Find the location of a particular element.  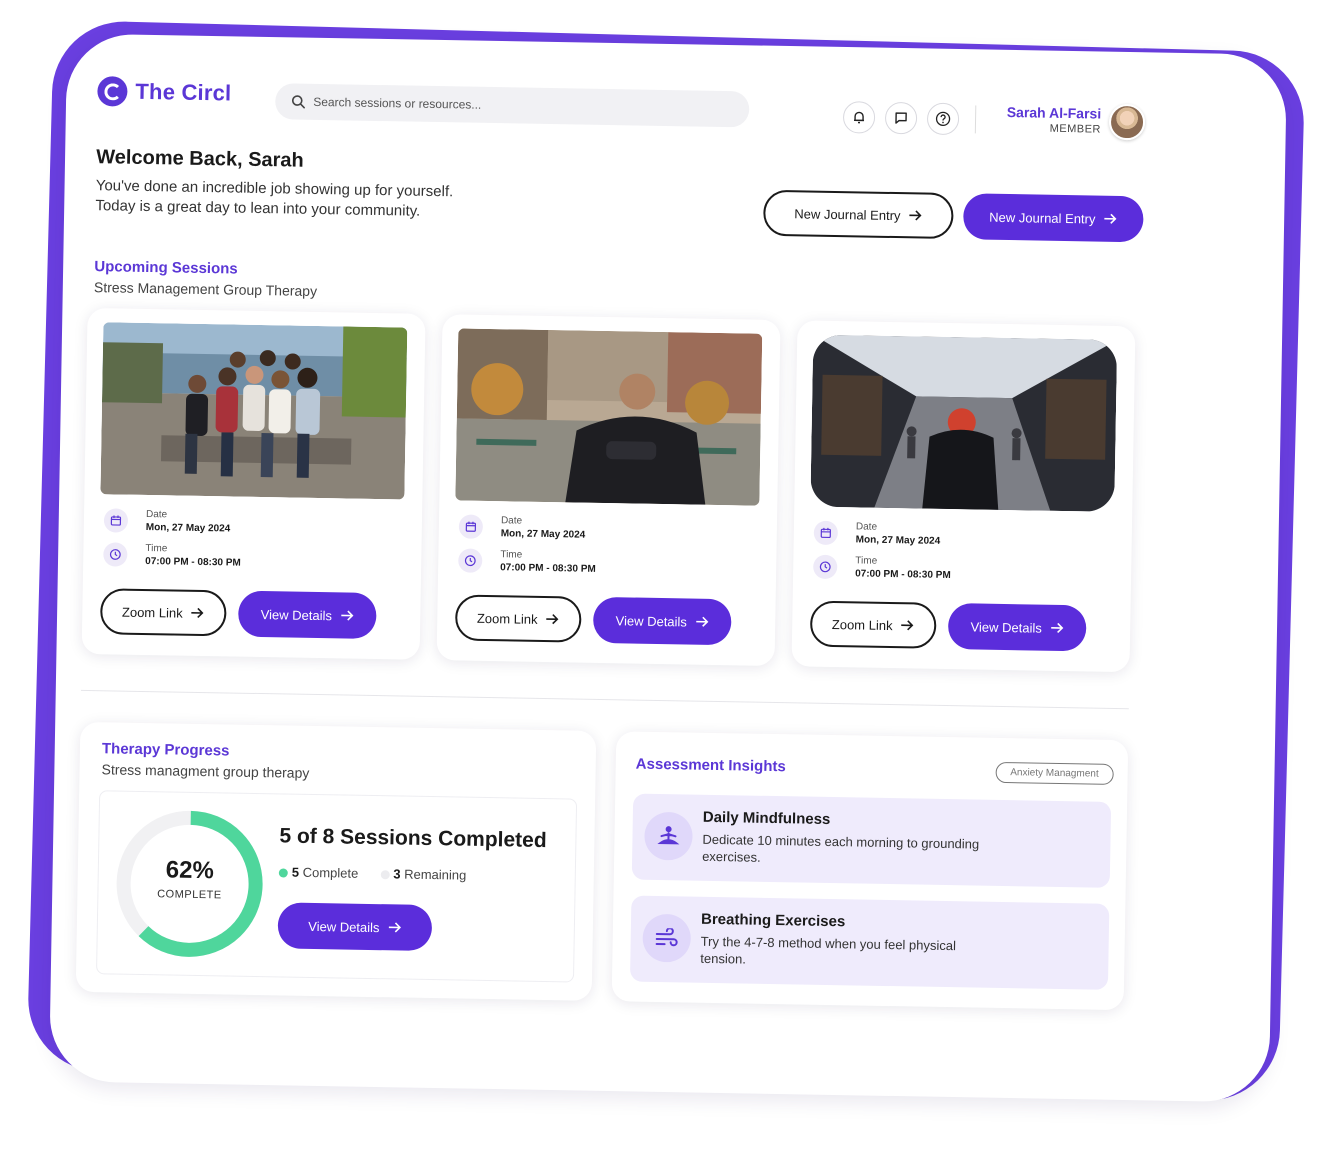

remaining-label: Remaining is located at coordinates (435, 874).